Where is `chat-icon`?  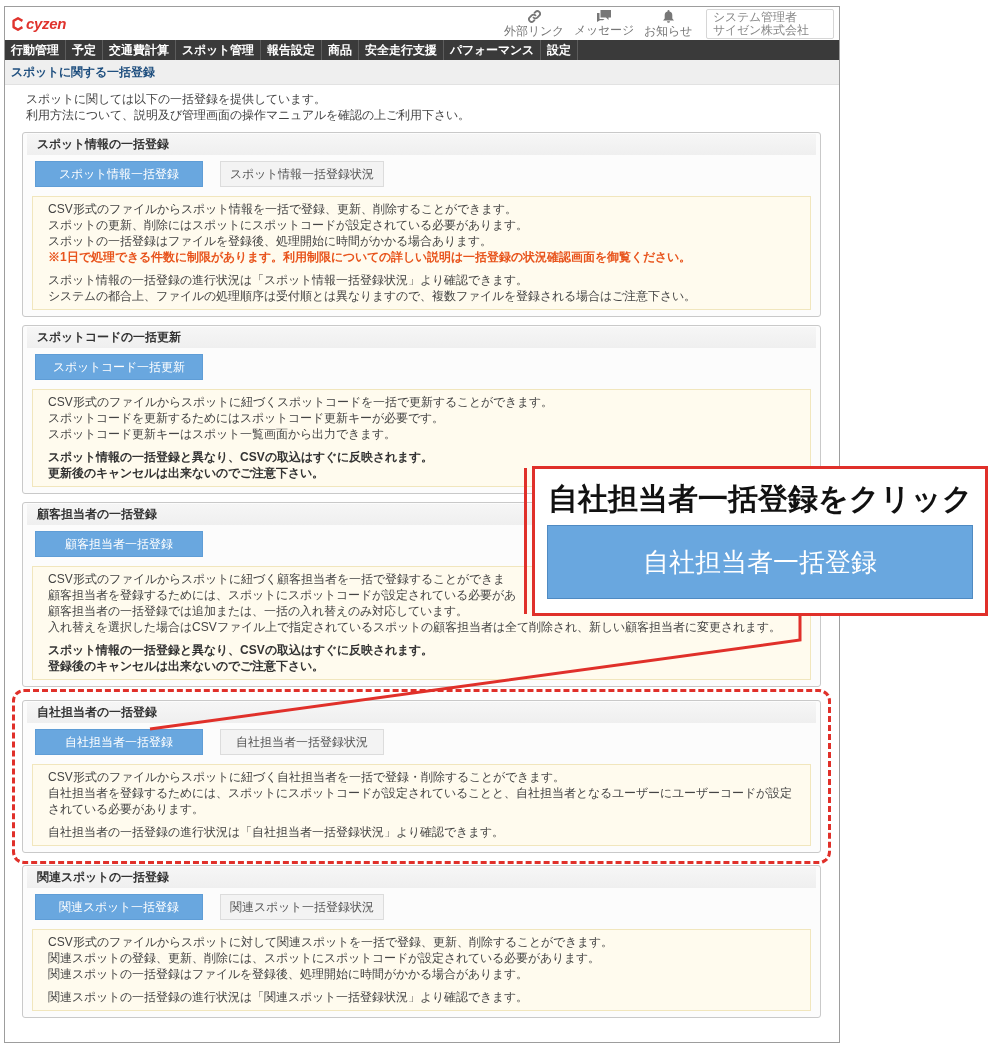 chat-icon is located at coordinates (604, 16).